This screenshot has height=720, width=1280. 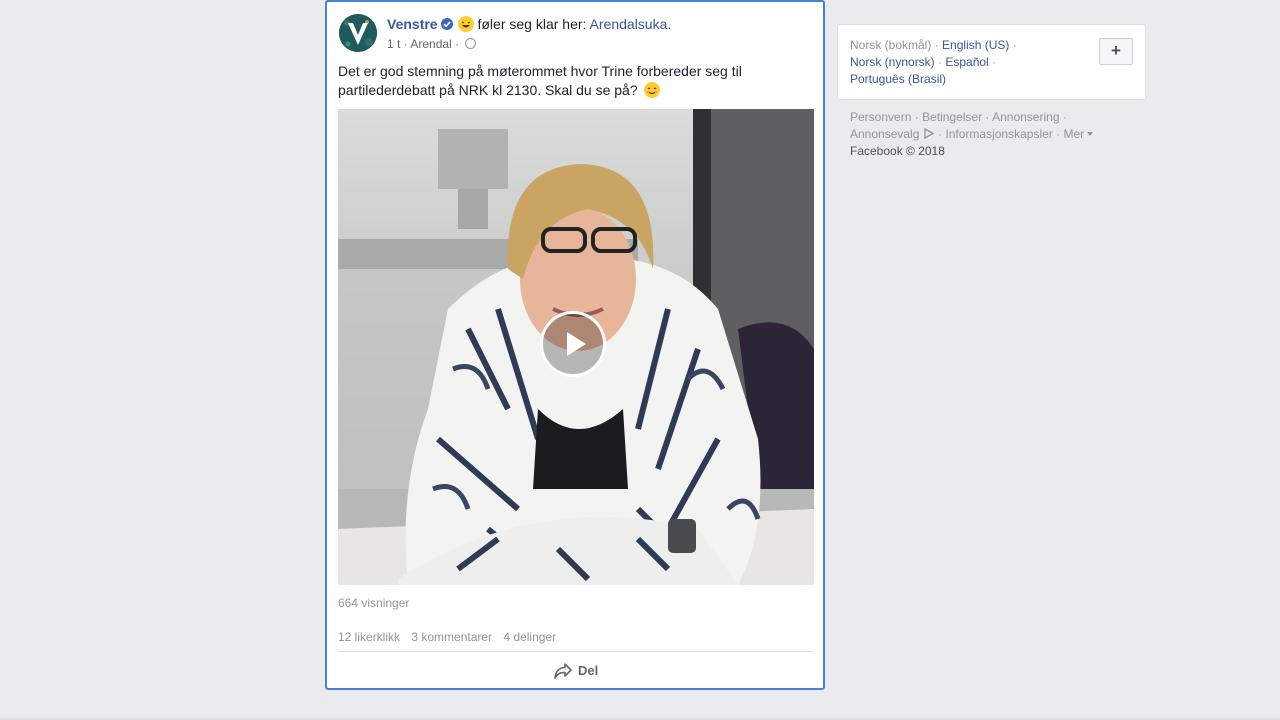 I want to click on activity-place-link: Arendalsuka., so click(x=631, y=24).